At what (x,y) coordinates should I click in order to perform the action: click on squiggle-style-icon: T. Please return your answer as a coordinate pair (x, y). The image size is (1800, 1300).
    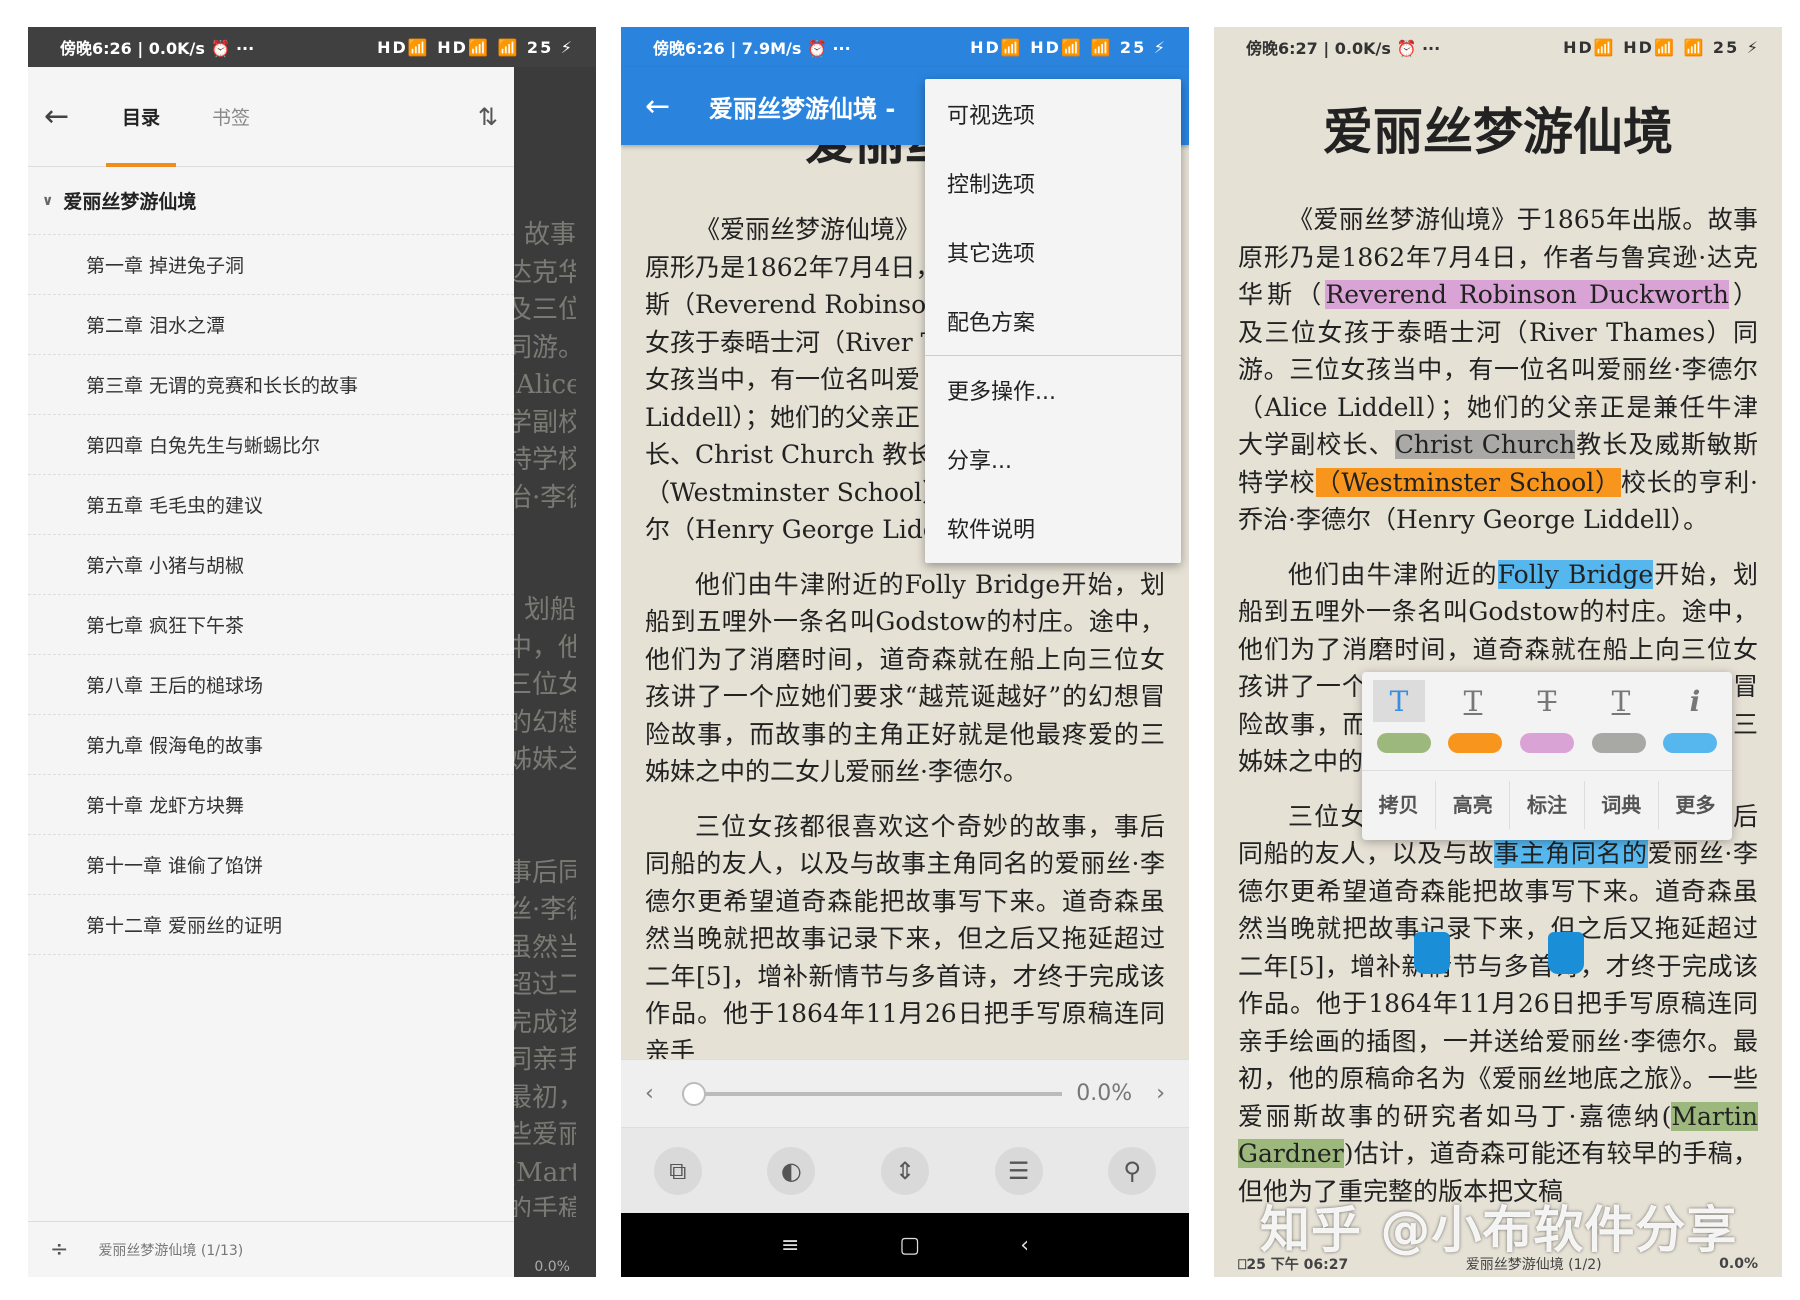
    Looking at the image, I should click on (1621, 701).